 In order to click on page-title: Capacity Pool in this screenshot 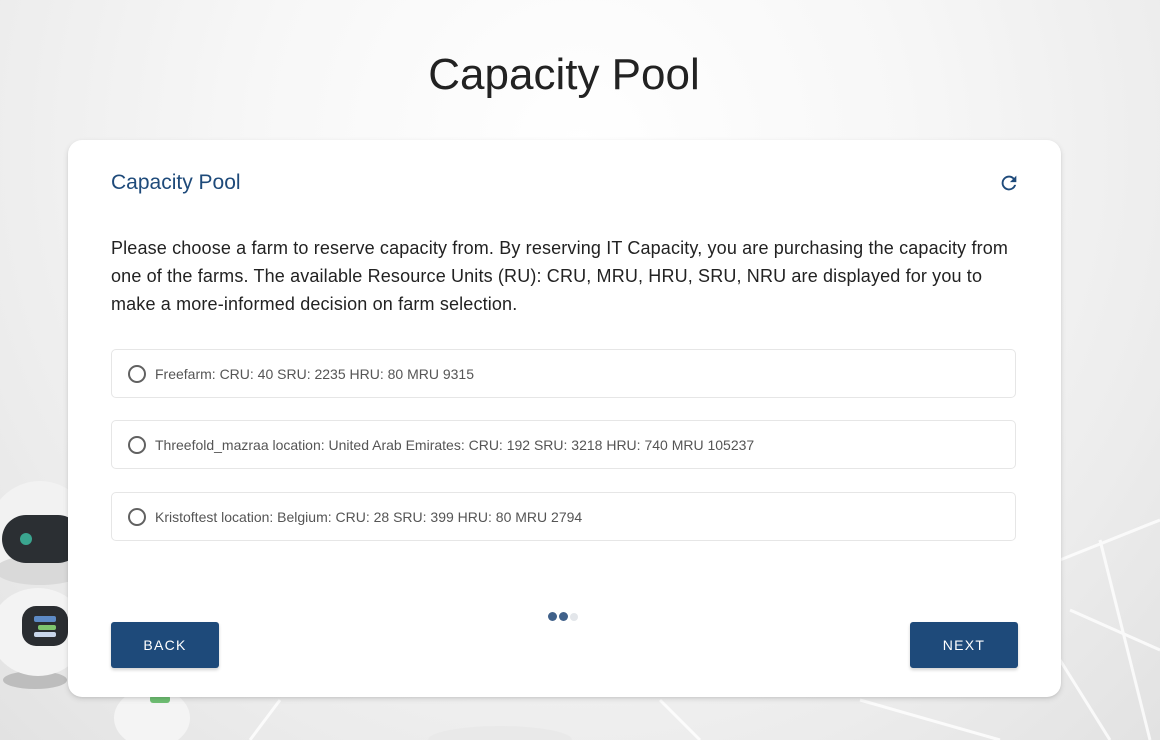, I will do `click(564, 74)`.